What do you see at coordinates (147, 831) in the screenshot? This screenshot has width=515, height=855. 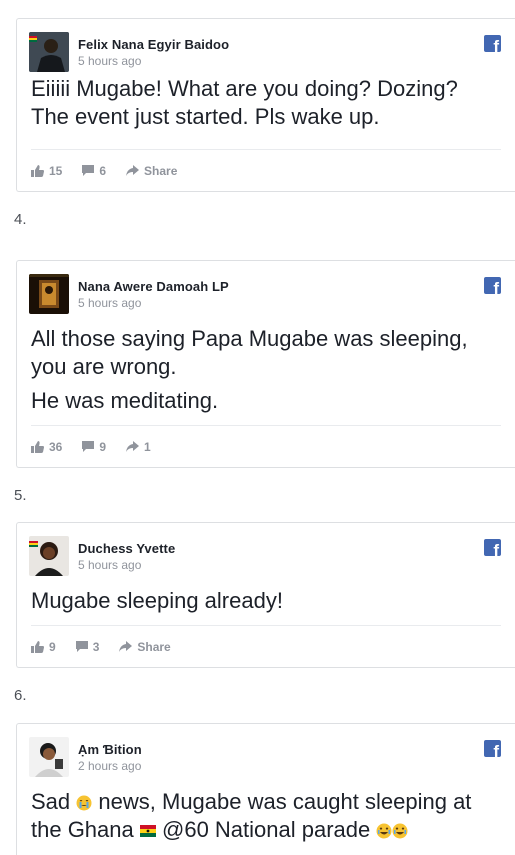 I see `ghana-flag-icon` at bounding box center [147, 831].